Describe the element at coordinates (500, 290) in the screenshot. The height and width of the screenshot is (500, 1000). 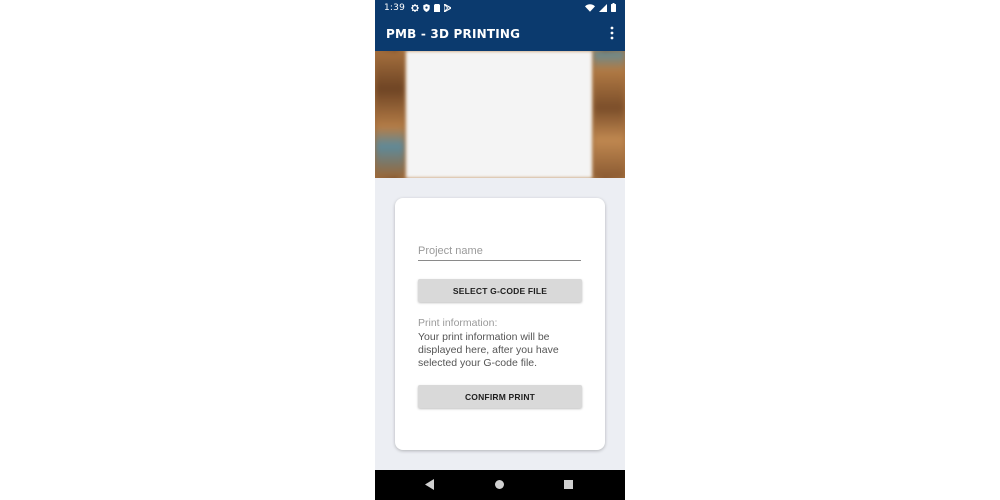
I see `select-gcode-file-button: SELECT G-CODE FILE` at that location.